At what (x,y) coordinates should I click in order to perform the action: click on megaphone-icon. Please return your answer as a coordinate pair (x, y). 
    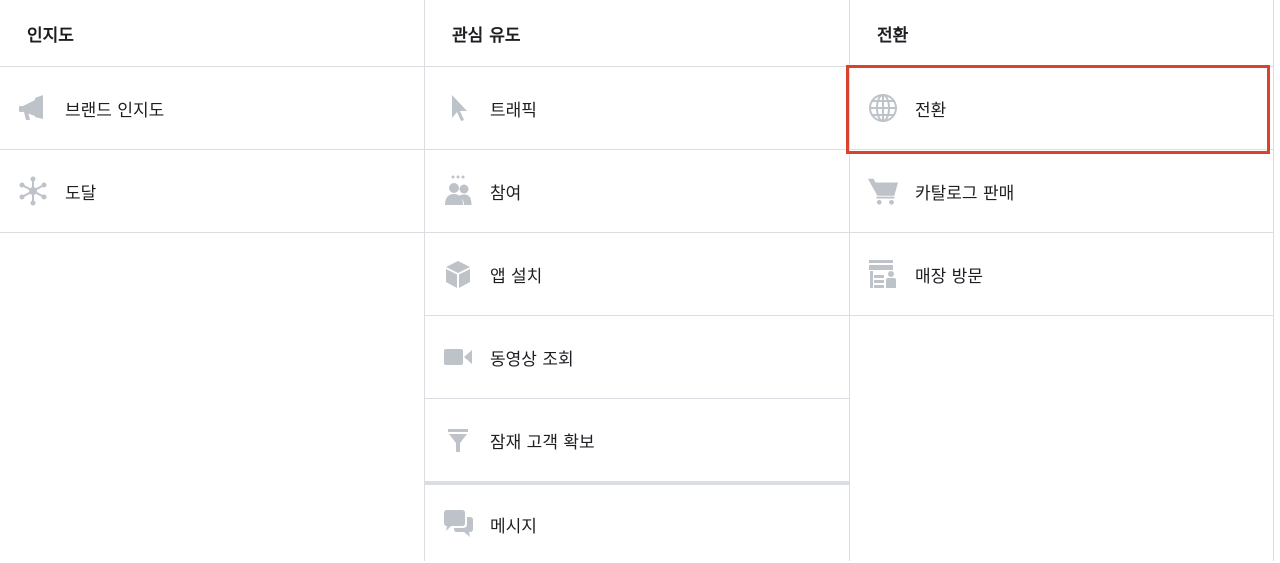
    Looking at the image, I should click on (33, 108).